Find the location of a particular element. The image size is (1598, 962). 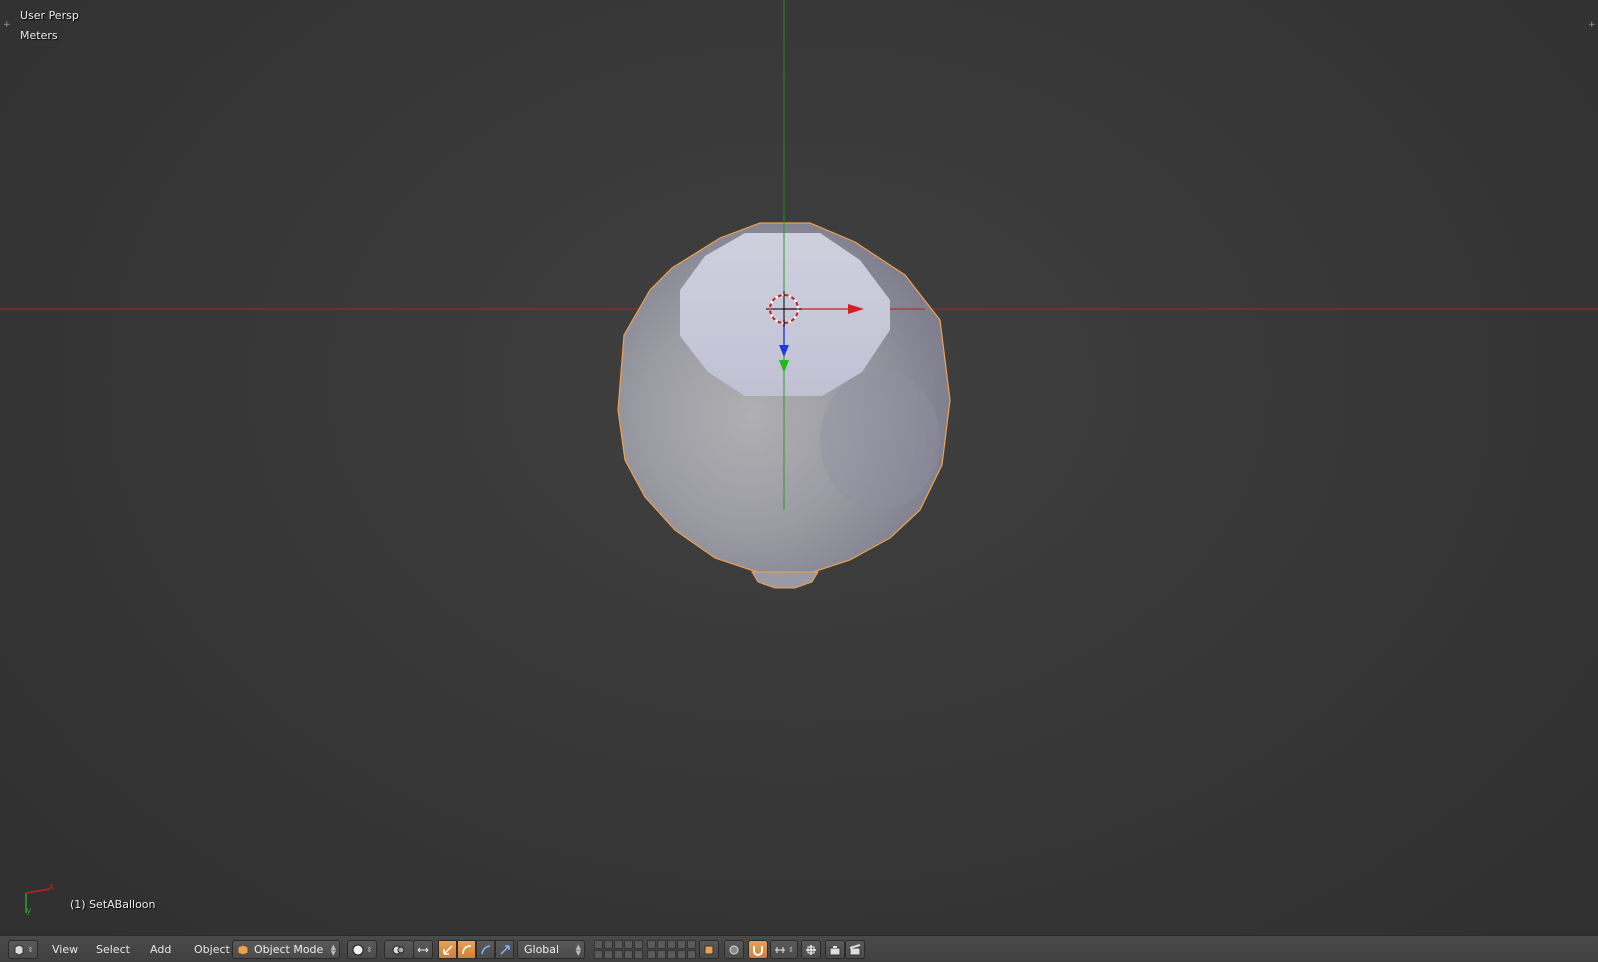

translate-icon is located at coordinates (447, 949).